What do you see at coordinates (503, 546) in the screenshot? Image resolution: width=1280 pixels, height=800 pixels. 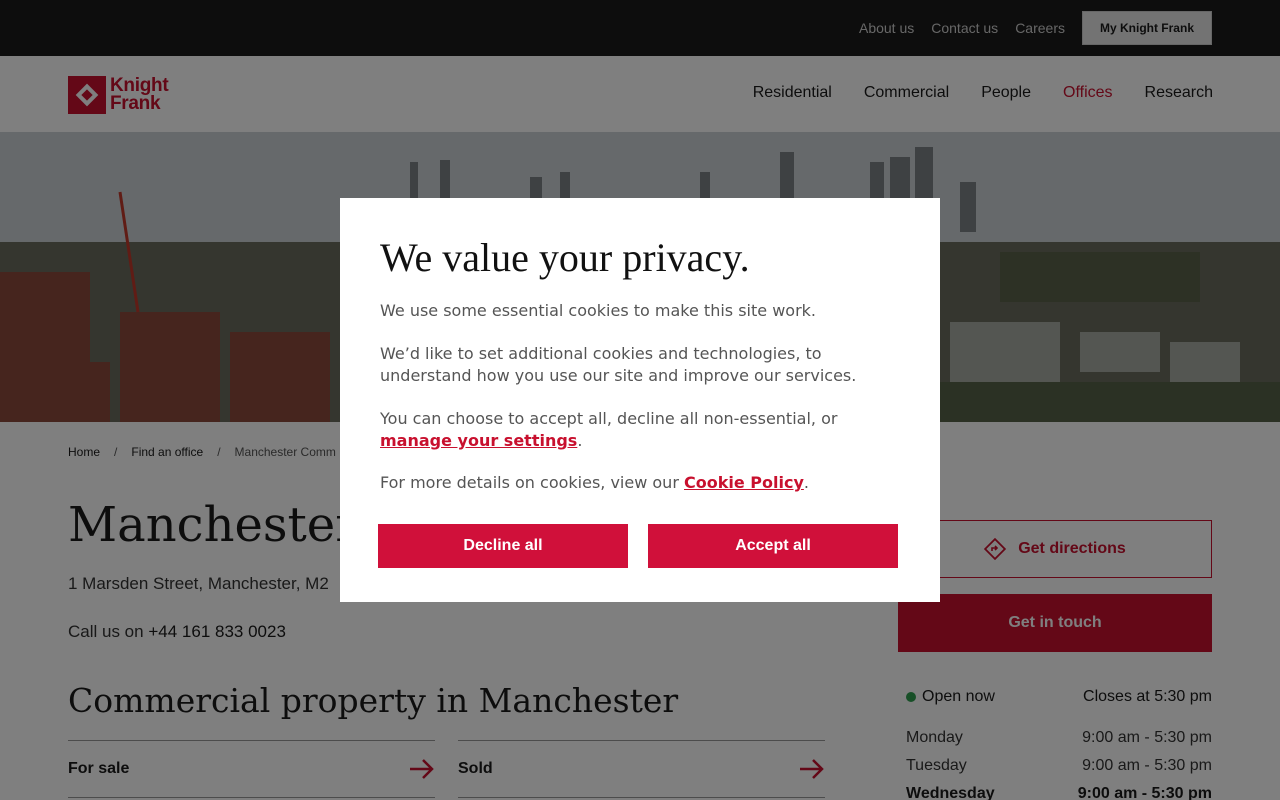 I see `decline-all-button: Decline all` at bounding box center [503, 546].